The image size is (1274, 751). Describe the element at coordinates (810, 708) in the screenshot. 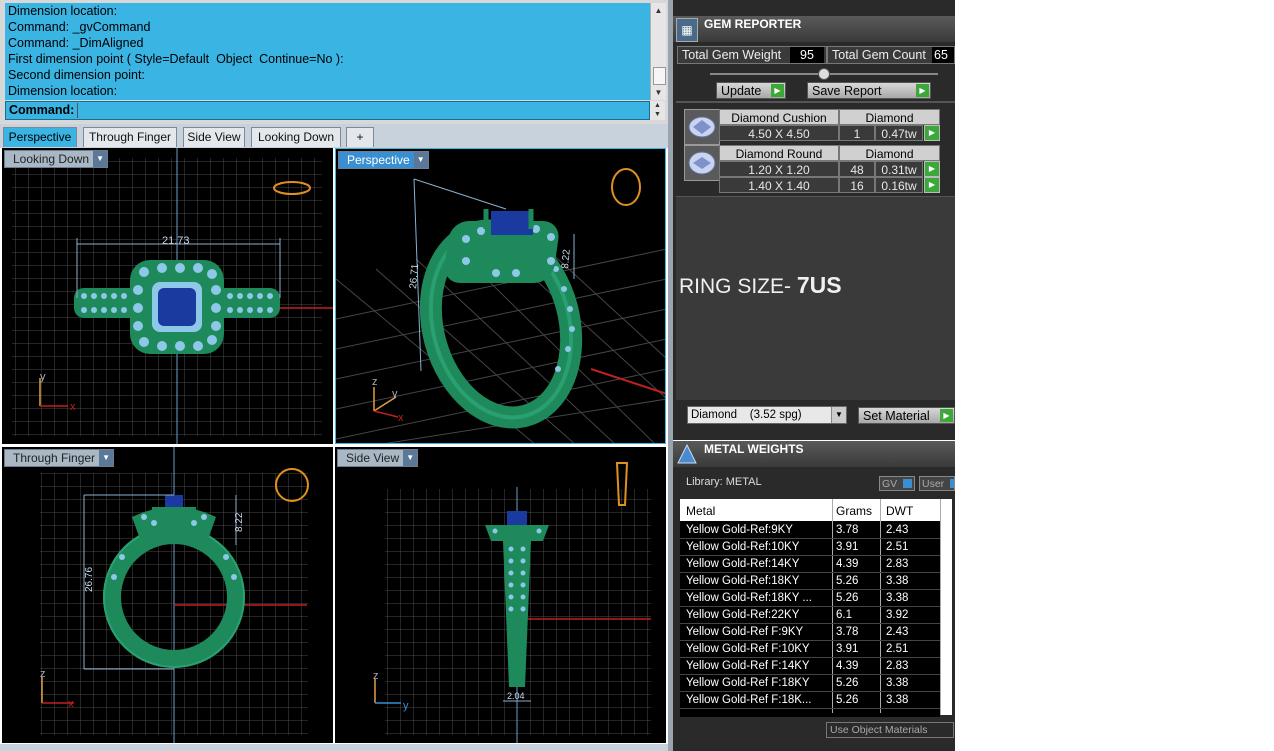

I see `row-separator` at that location.